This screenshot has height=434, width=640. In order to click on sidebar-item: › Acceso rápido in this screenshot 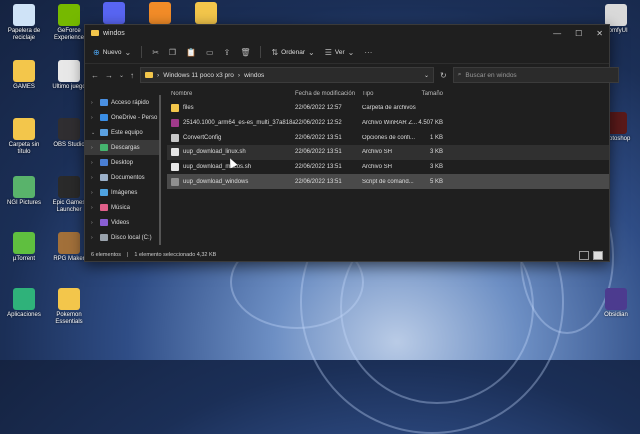, I will do `click(123, 102)`.